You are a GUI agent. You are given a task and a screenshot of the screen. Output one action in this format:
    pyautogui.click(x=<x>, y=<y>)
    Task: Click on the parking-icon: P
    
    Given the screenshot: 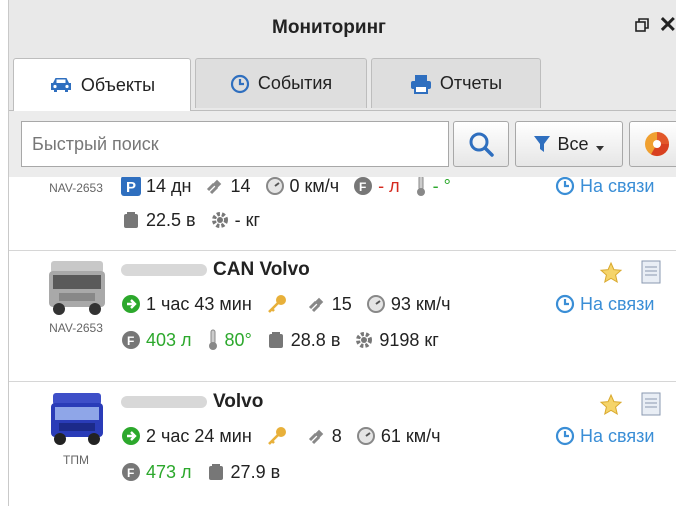 What is the action you would take?
    pyautogui.click(x=131, y=186)
    